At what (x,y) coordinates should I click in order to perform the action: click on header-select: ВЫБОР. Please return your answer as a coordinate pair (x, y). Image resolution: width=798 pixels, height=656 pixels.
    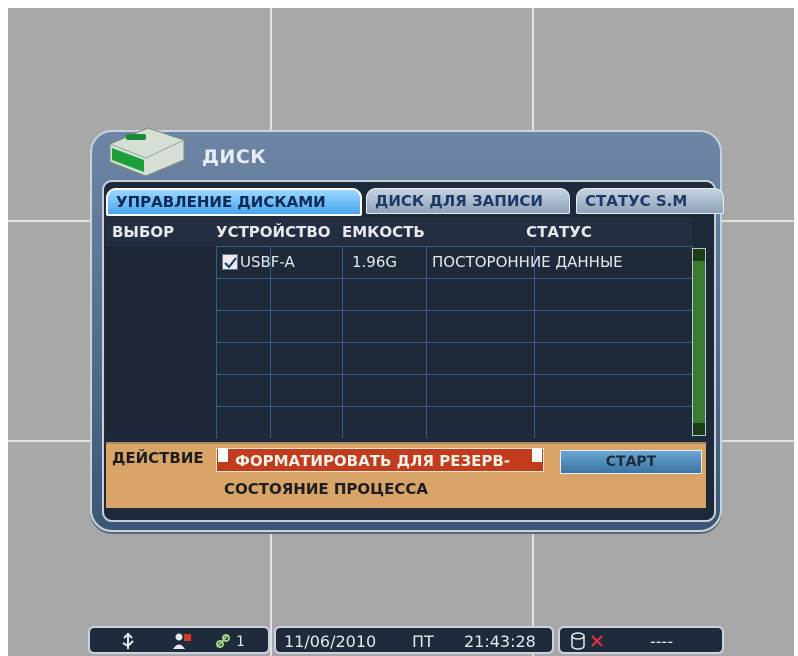
    Looking at the image, I should click on (143, 232).